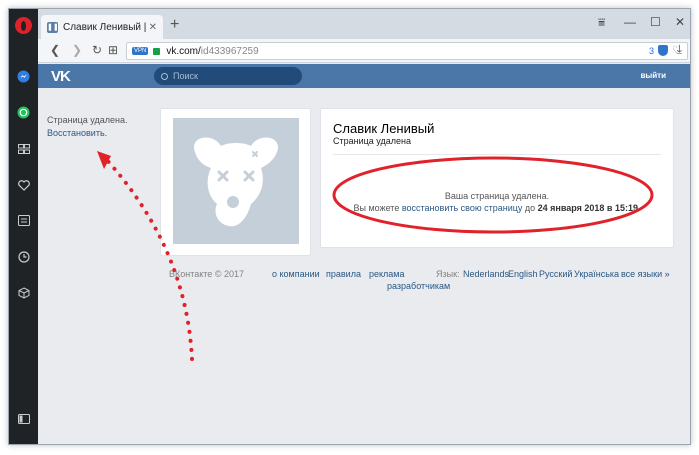 Image resolution: width=699 pixels, height=455 pixels. Describe the element at coordinates (645, 274) in the screenshot. I see `lang-all: все языки »` at that location.